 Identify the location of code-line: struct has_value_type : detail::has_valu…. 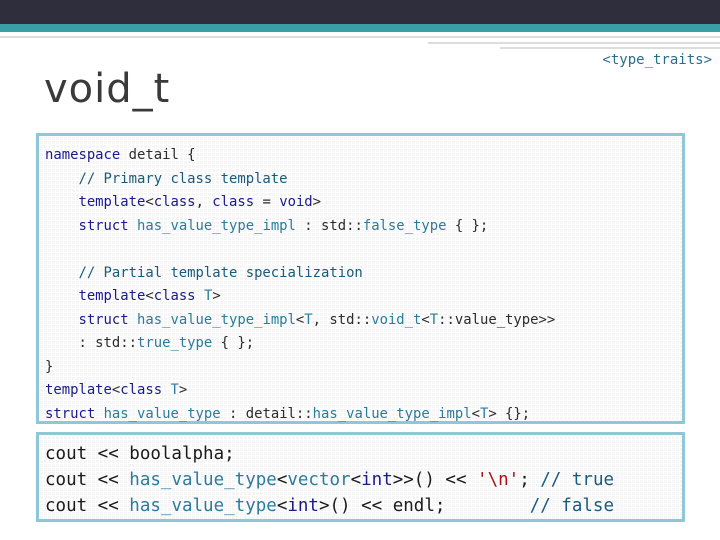
(300, 415).